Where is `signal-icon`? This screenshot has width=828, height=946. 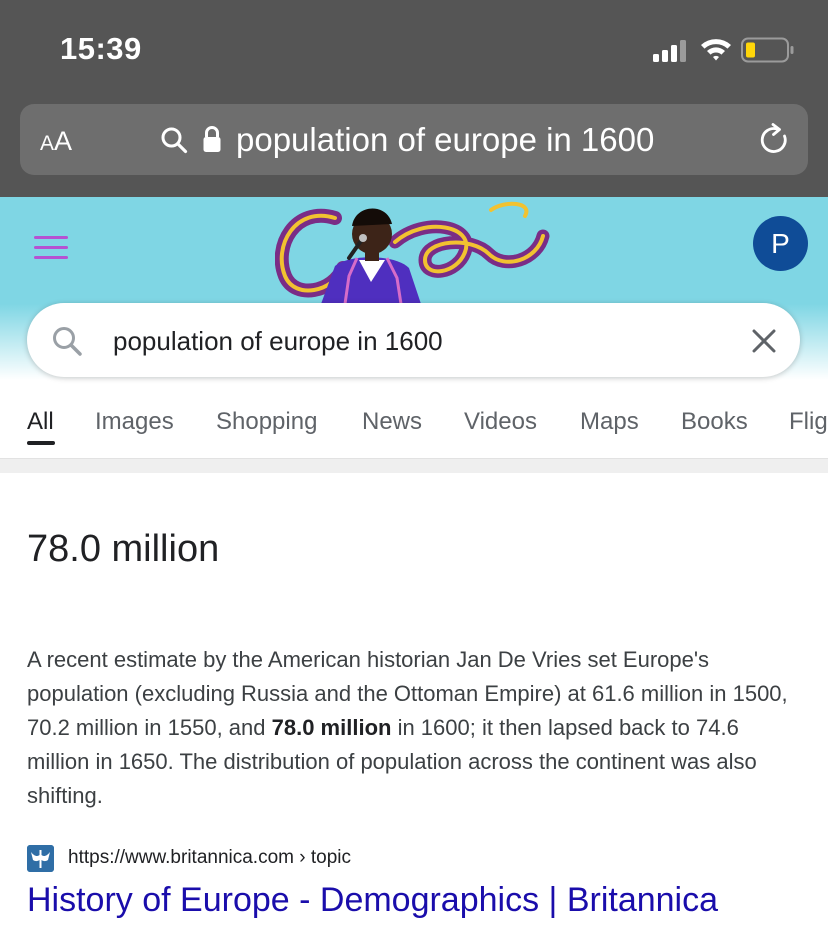 signal-icon is located at coordinates (669, 51).